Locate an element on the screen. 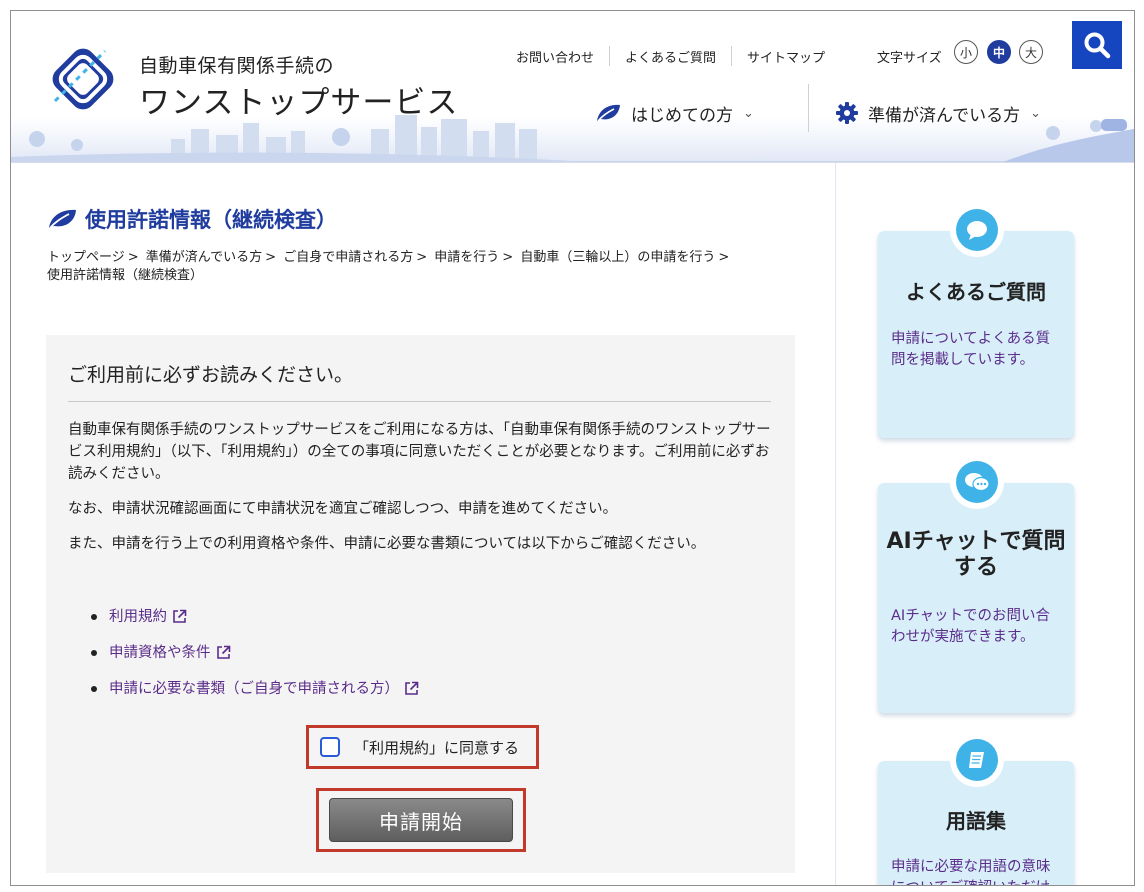 This screenshot has height=892, width=1144. gear-icon is located at coordinates (847, 113).